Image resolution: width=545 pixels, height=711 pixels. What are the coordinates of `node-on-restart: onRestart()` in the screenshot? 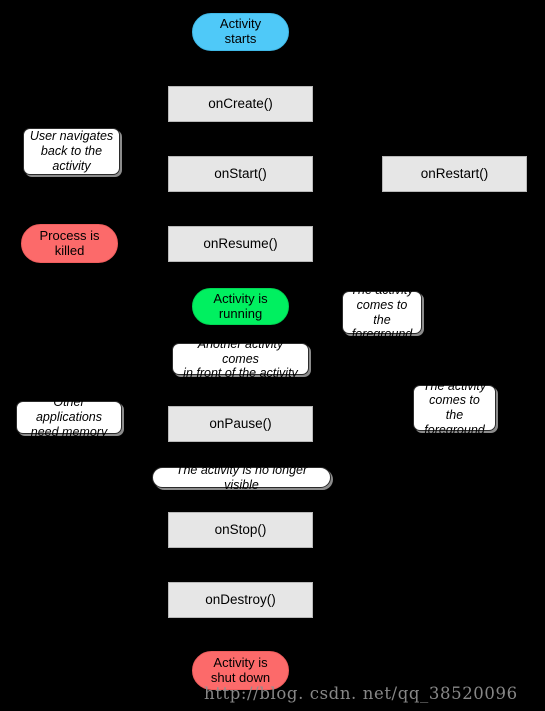 It's located at (454, 174).